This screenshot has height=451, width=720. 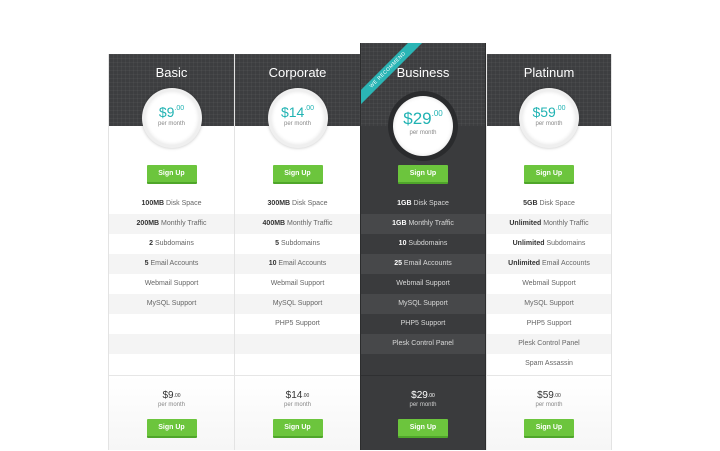 What do you see at coordinates (423, 224) in the screenshot?
I see `feature-row: 1GB Monthly Traffic` at bounding box center [423, 224].